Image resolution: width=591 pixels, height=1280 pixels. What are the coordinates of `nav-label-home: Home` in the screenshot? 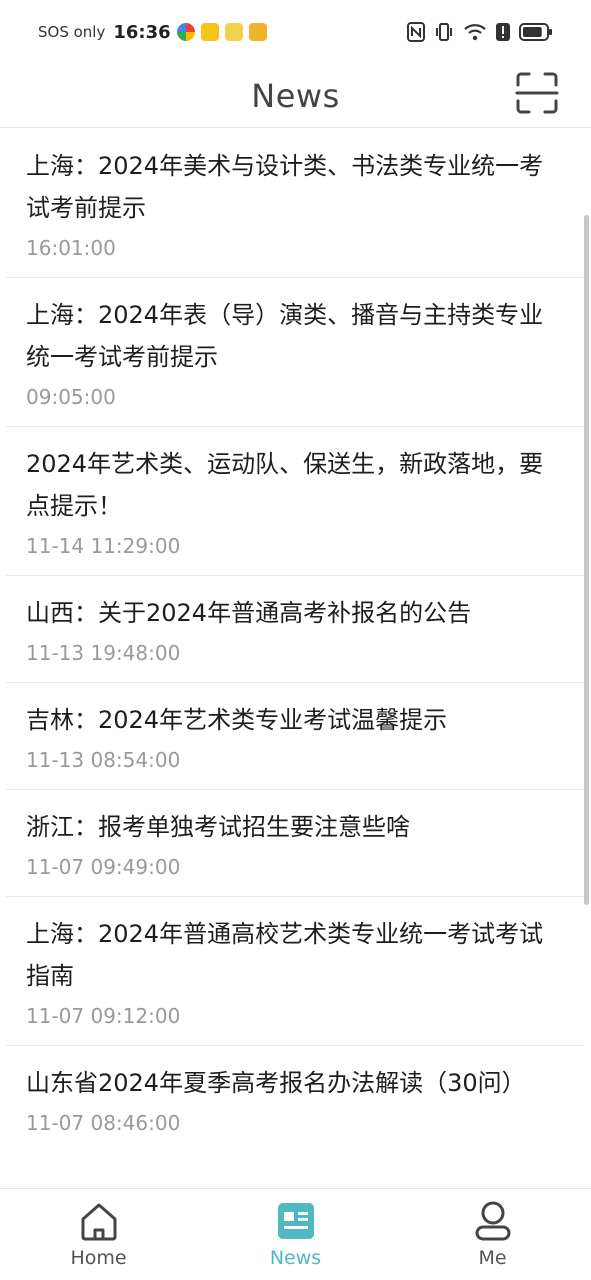 It's located at (98, 1258).